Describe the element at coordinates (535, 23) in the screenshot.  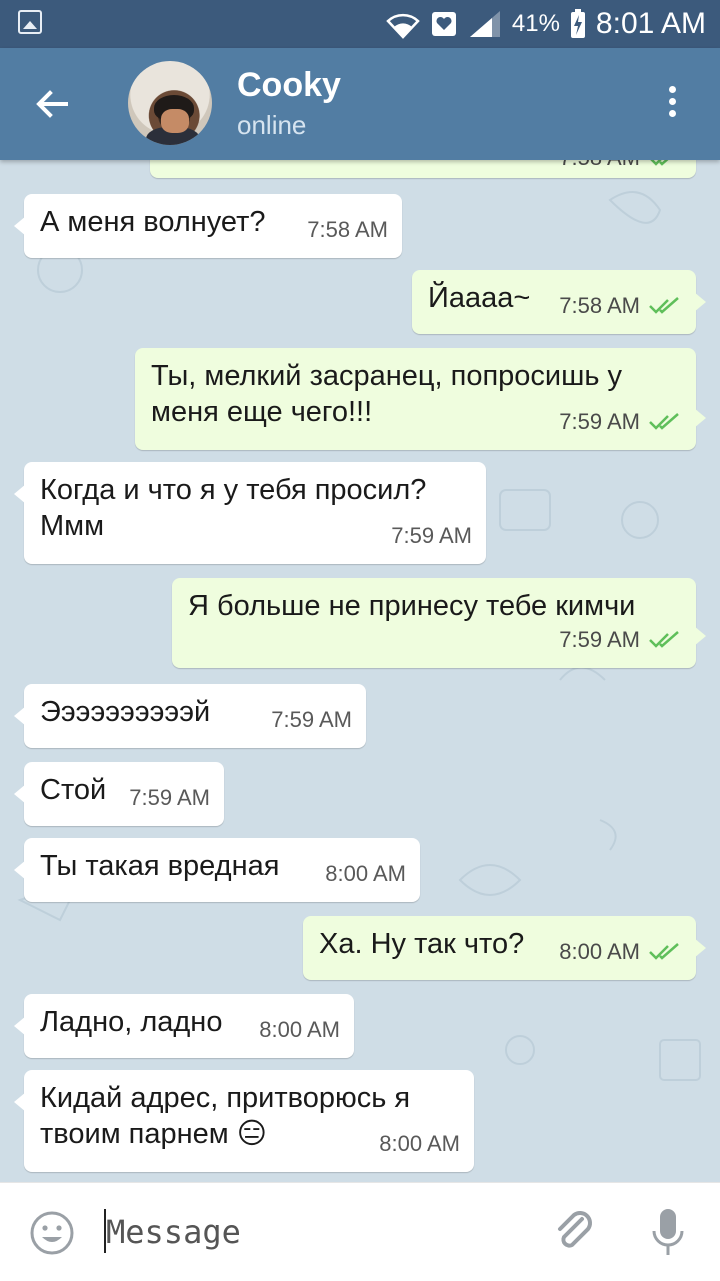
I see `battery-percent: 41%` at that location.